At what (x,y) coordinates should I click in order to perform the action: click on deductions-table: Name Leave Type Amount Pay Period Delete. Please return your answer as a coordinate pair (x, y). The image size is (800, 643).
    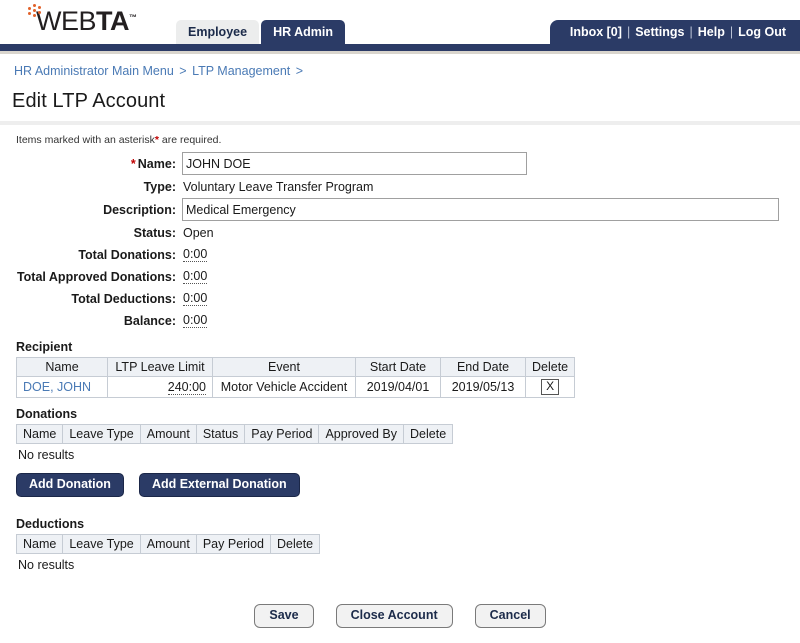
    Looking at the image, I should click on (168, 544).